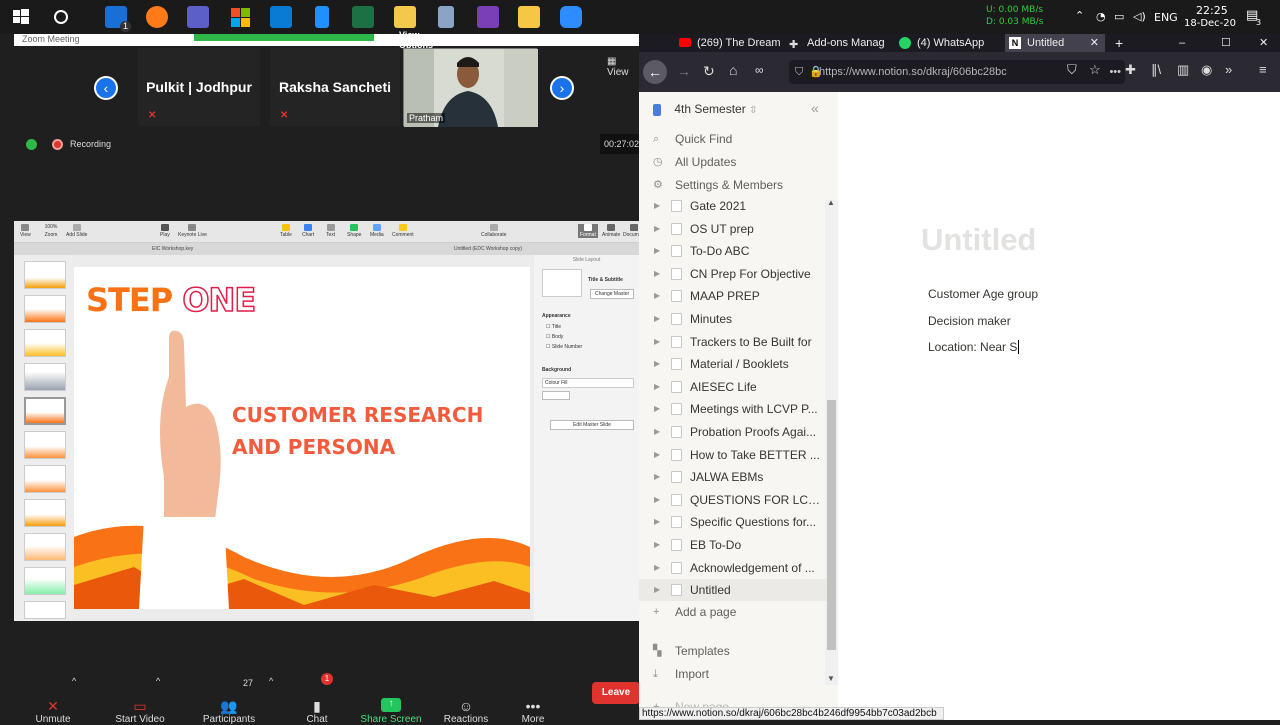 Image resolution: width=1280 pixels, height=725 pixels. What do you see at coordinates (529, 17) in the screenshot?
I see `sticky-notes-icon` at bounding box center [529, 17].